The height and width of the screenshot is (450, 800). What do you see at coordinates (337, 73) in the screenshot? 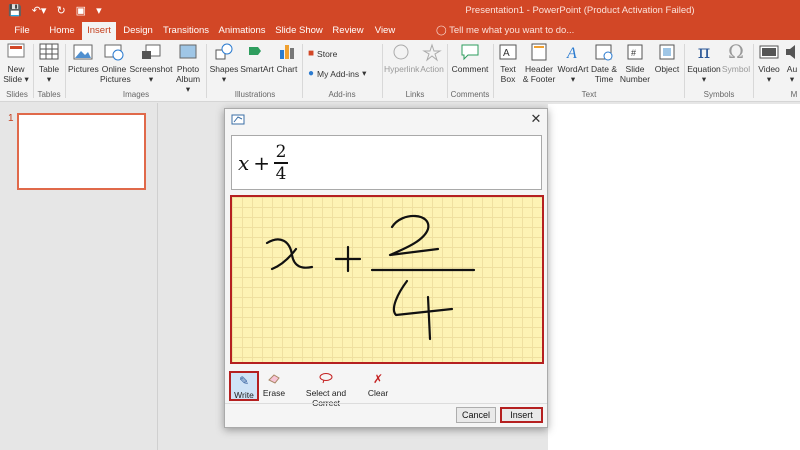
I see `my-addins-button: ● My Add-ins ▾` at bounding box center [337, 73].